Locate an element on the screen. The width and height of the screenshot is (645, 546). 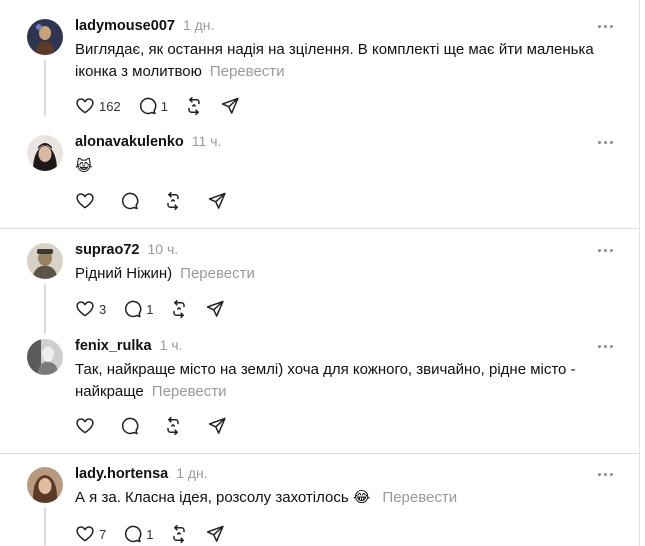
post-header: alonavakulenko 11 ч. is located at coordinates (148, 143).